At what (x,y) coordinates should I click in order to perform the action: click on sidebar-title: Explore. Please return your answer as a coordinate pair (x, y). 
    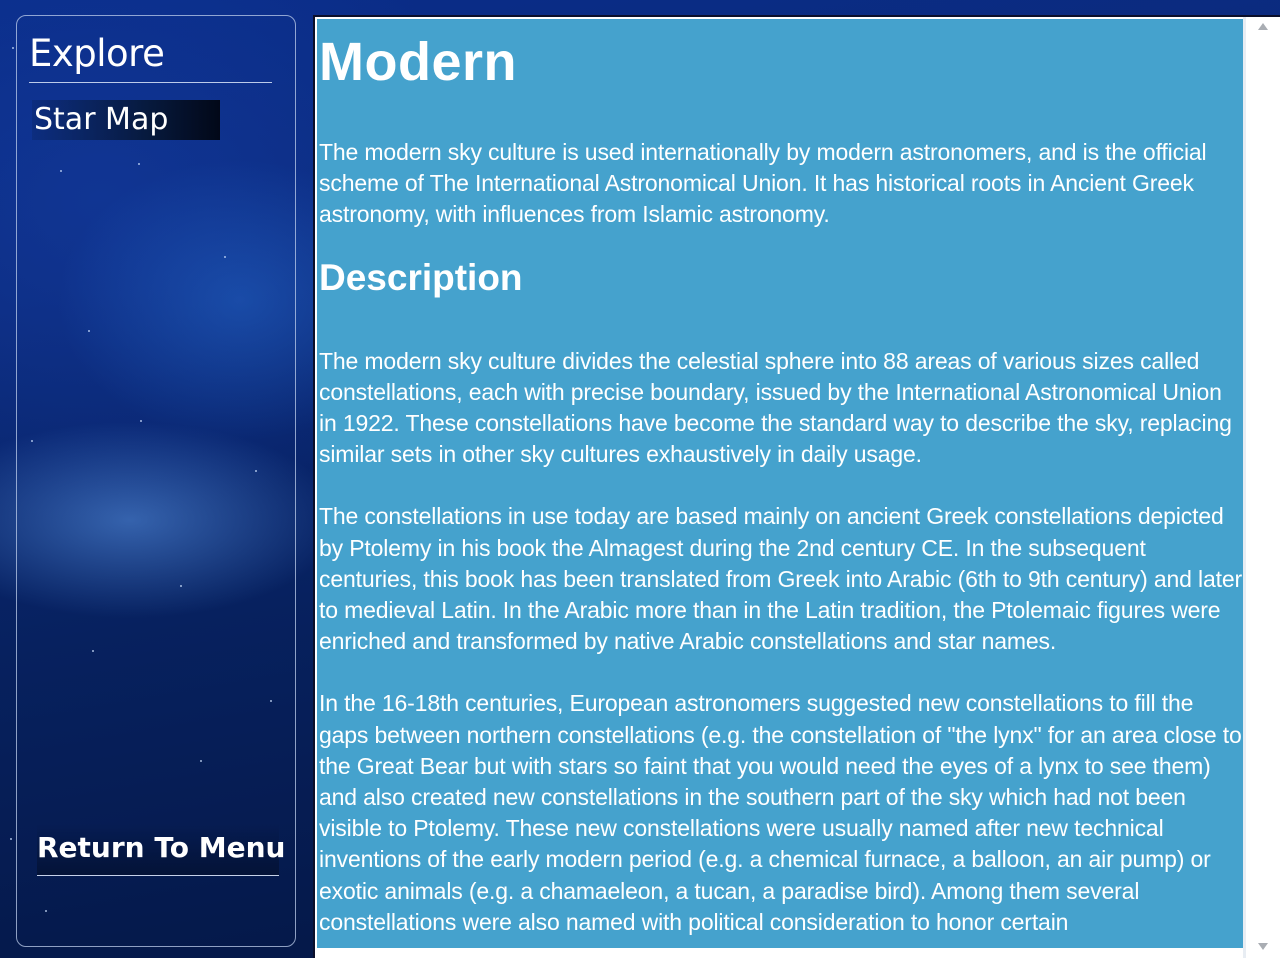
    Looking at the image, I should click on (97, 53).